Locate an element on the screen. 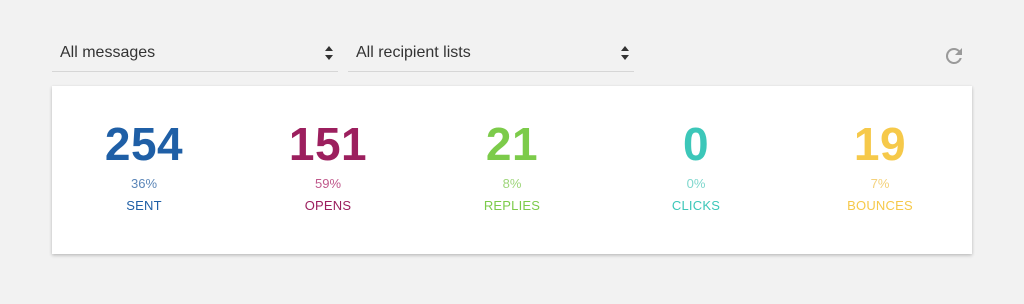 Image resolution: width=1024 pixels, height=304 pixels. stat-percent: 0% is located at coordinates (696, 183).